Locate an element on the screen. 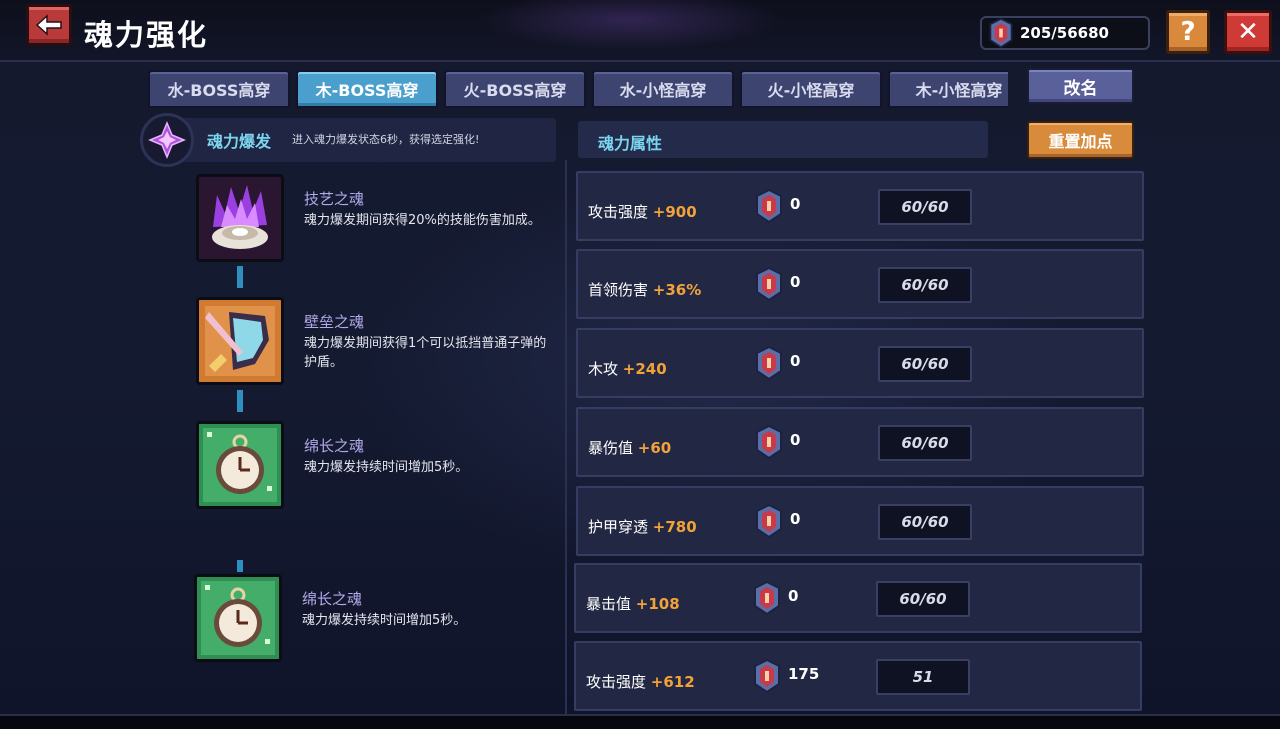  tab-water-boss: 水-BOSS高穿 is located at coordinates (219, 89).